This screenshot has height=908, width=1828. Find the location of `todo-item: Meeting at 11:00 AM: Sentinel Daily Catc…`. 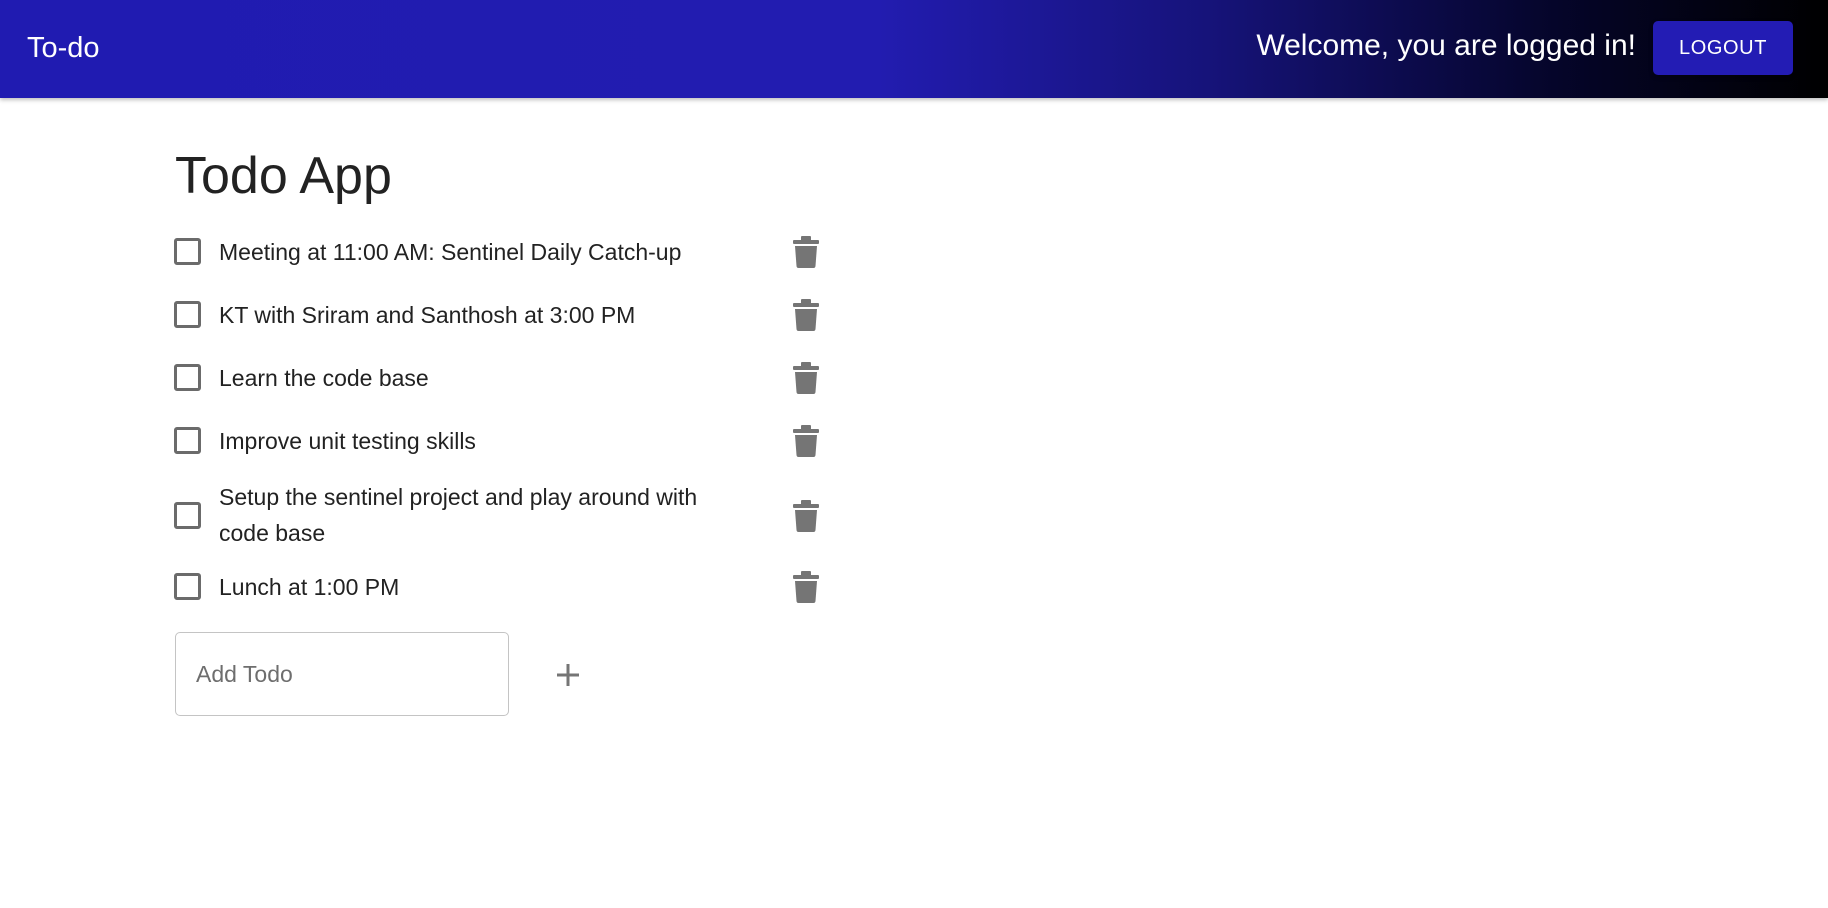

todo-item: Meeting at 11:00 AM: Sentinel Daily Catc… is located at coordinates (499, 252).